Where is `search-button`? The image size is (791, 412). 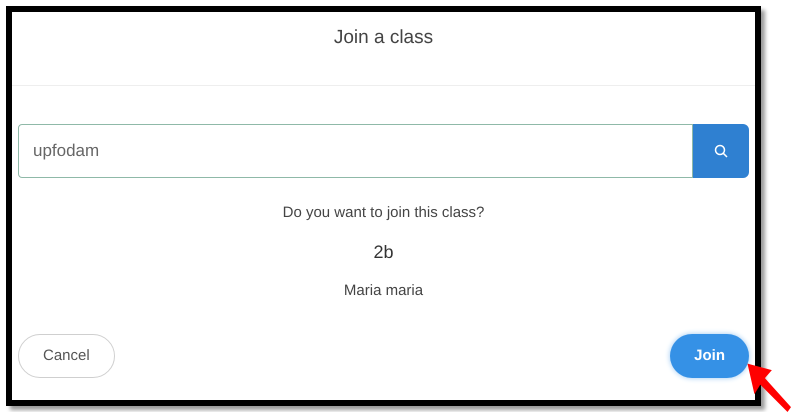
search-button is located at coordinates (721, 151).